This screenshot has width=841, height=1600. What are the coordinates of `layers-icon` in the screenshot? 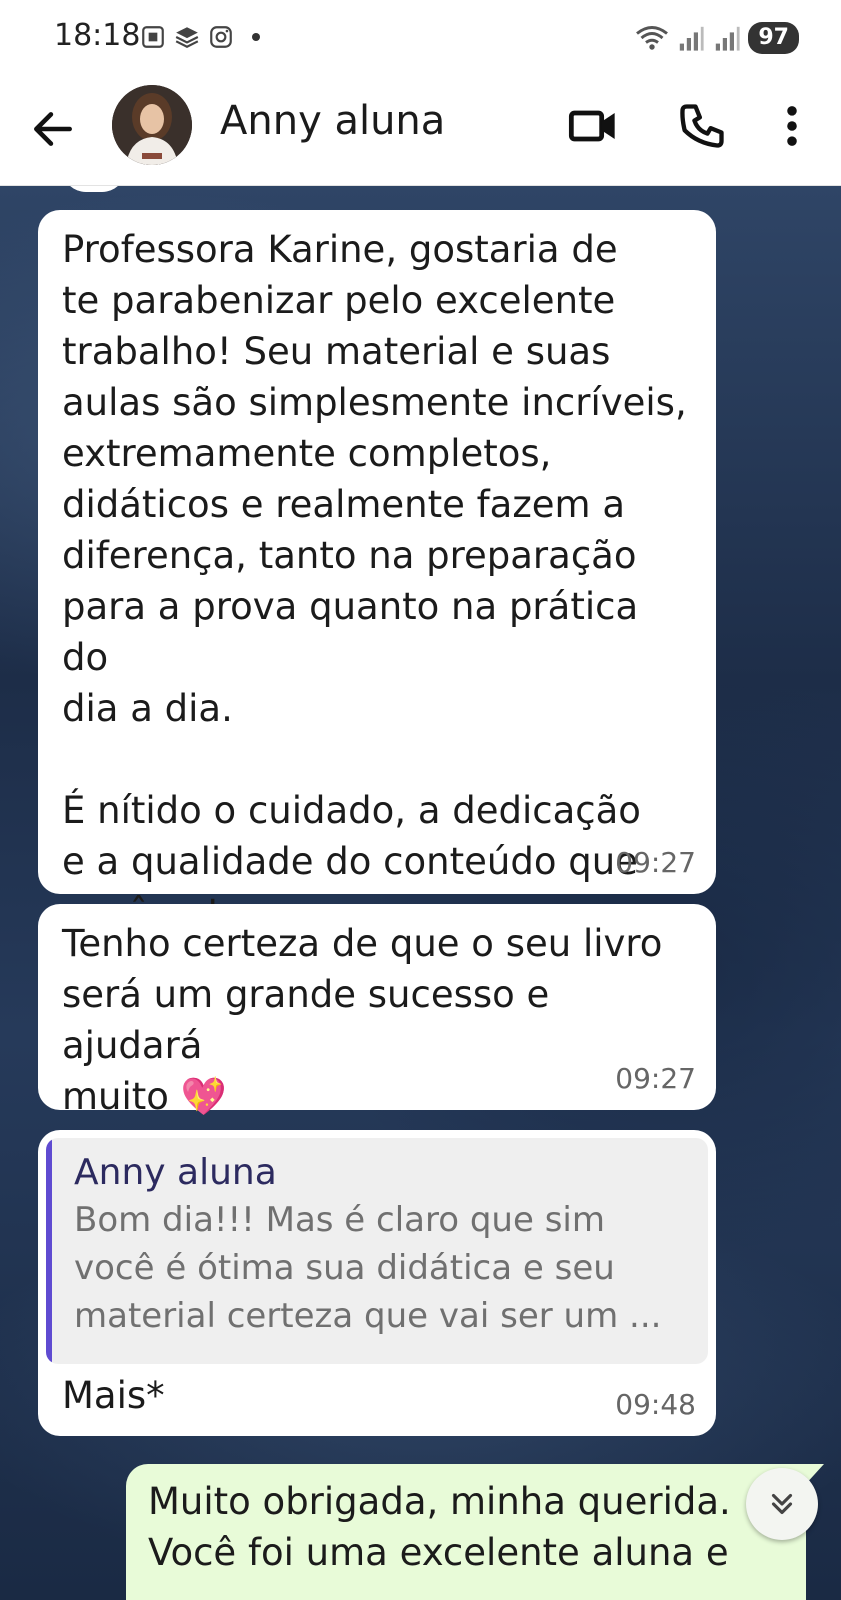 It's located at (187, 37).